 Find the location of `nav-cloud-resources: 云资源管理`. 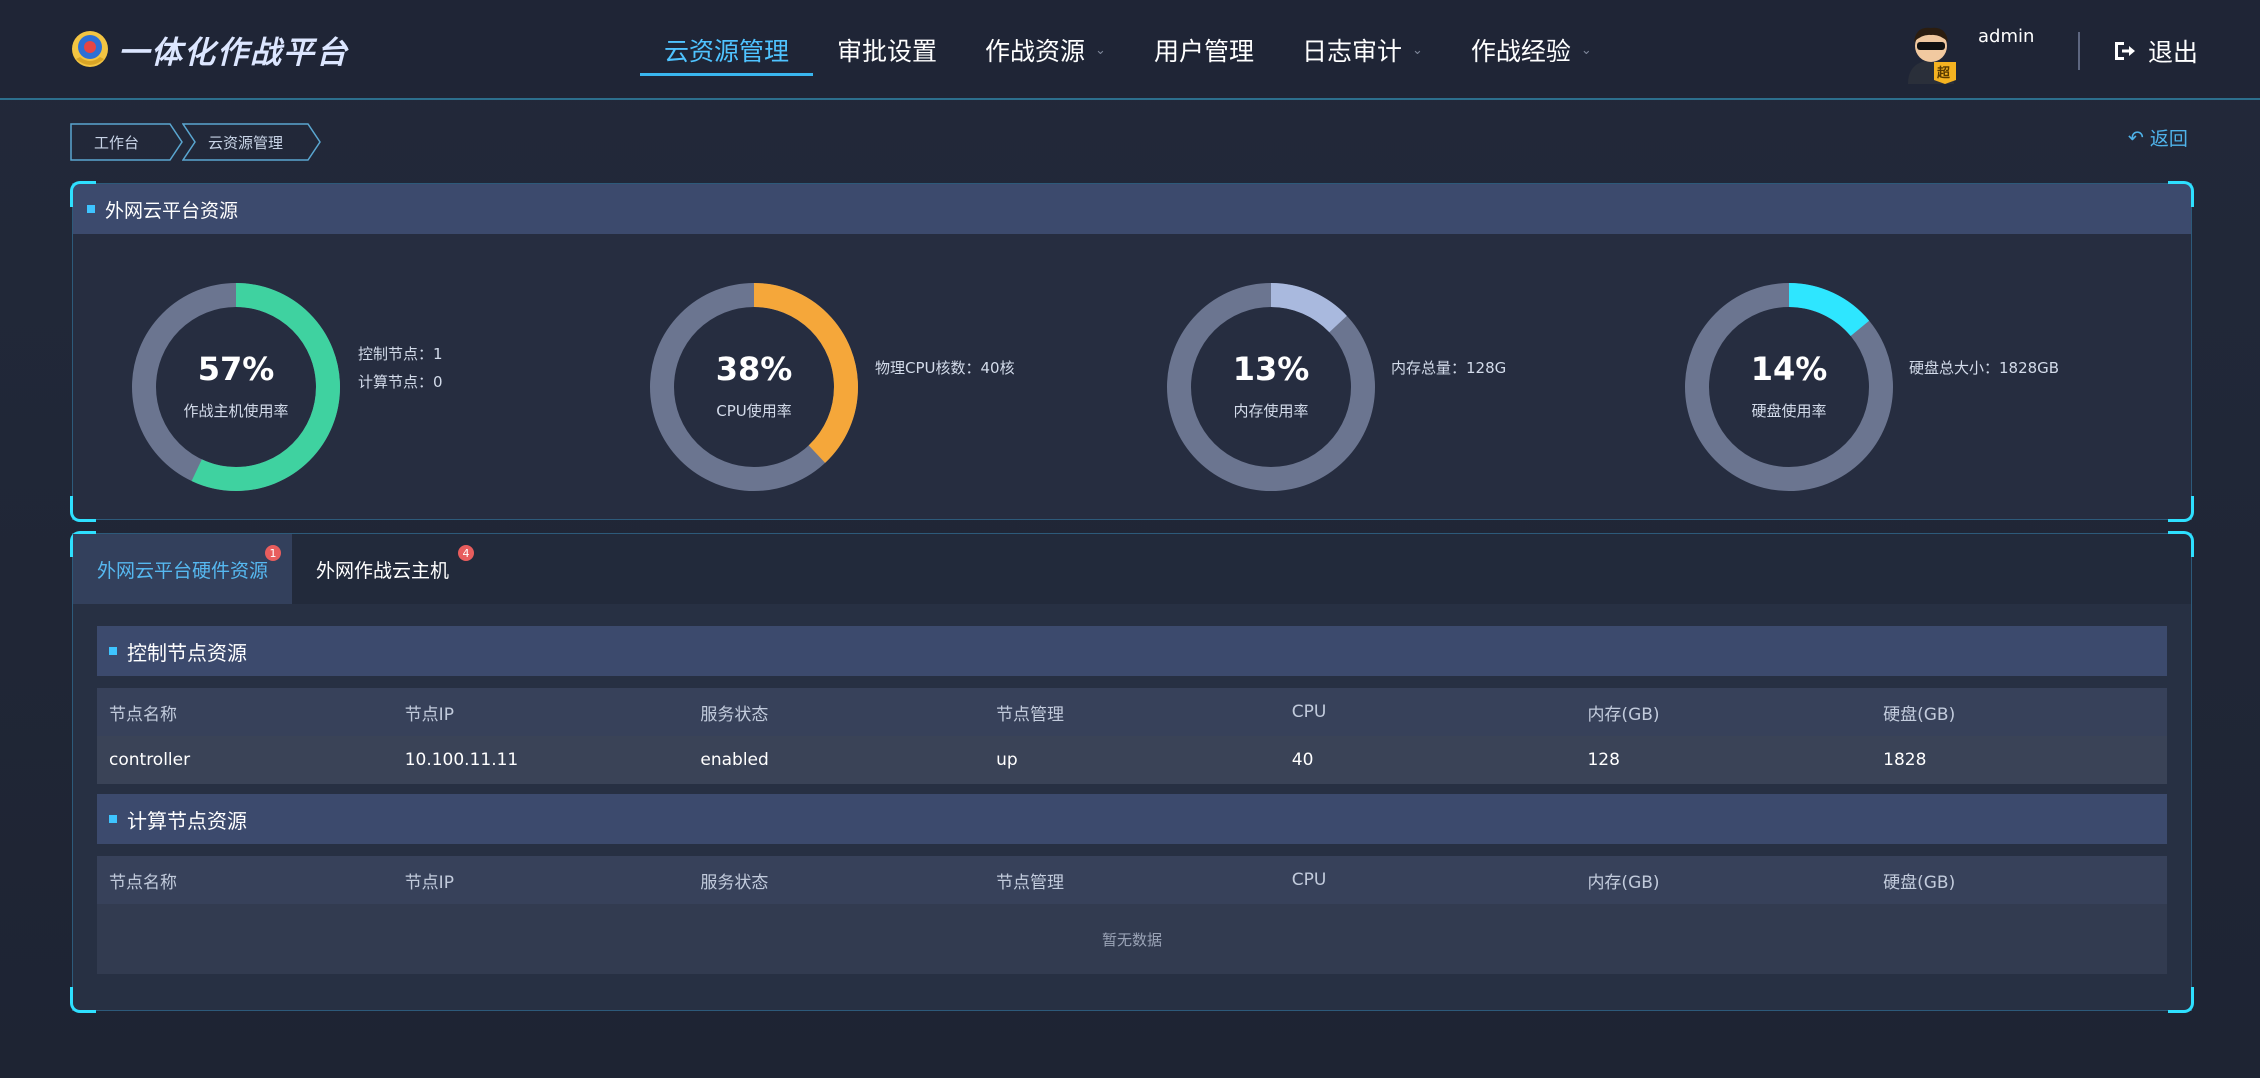

nav-cloud-resources: 云资源管理 is located at coordinates (727, 50).